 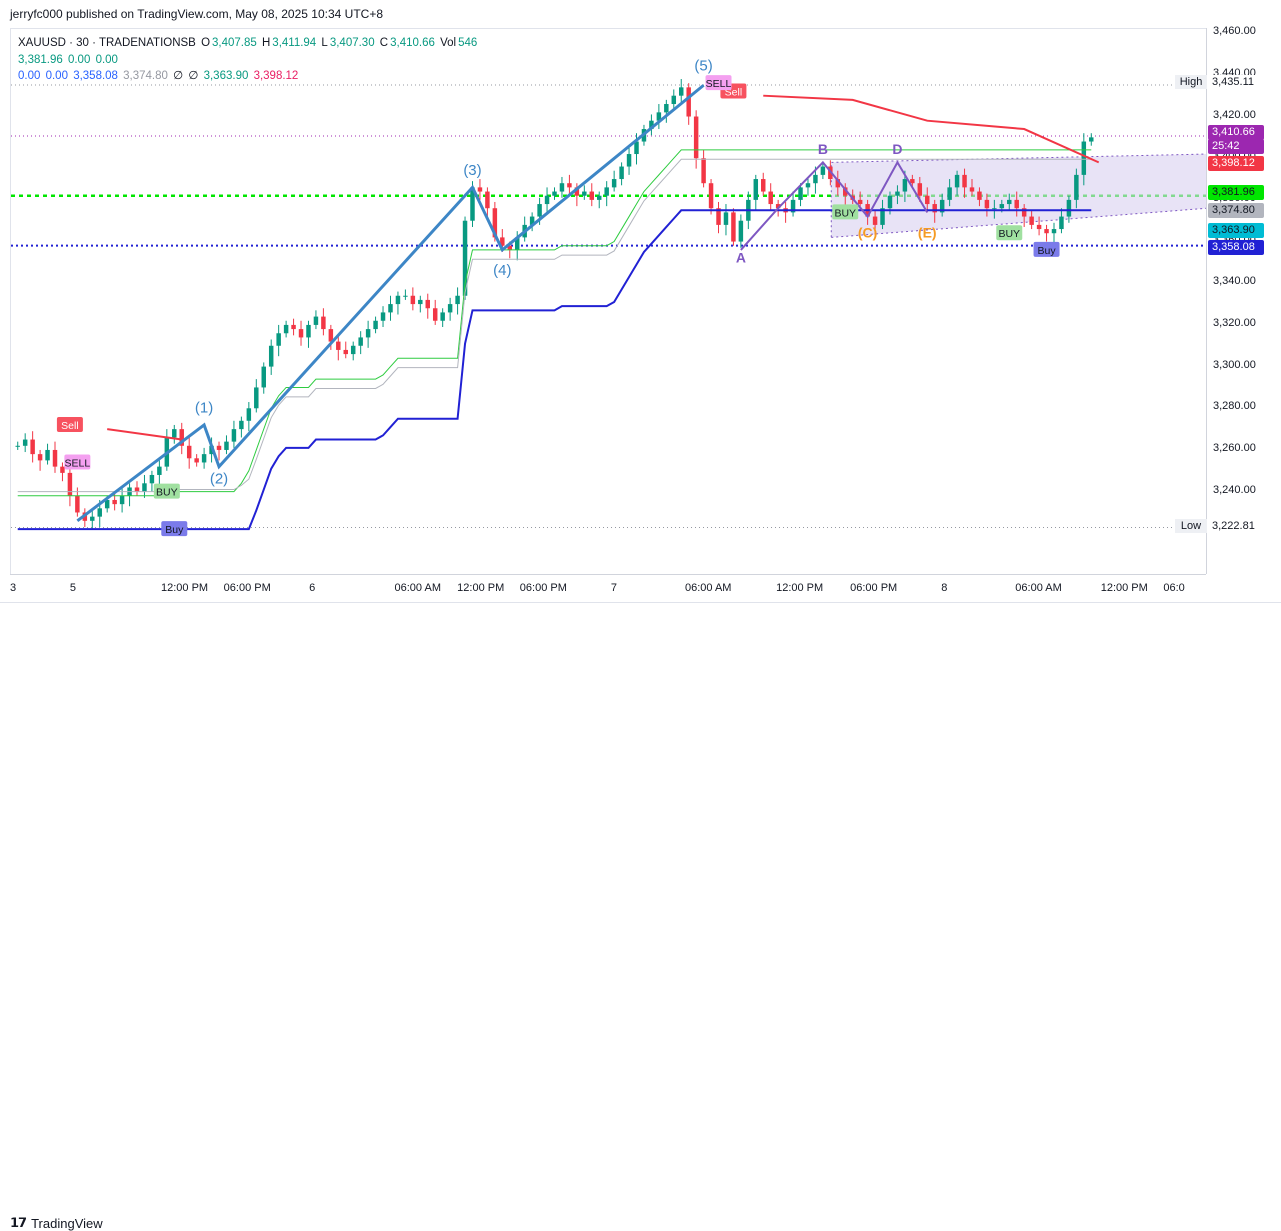 I want to click on low-label: Low, so click(x=1191, y=526).